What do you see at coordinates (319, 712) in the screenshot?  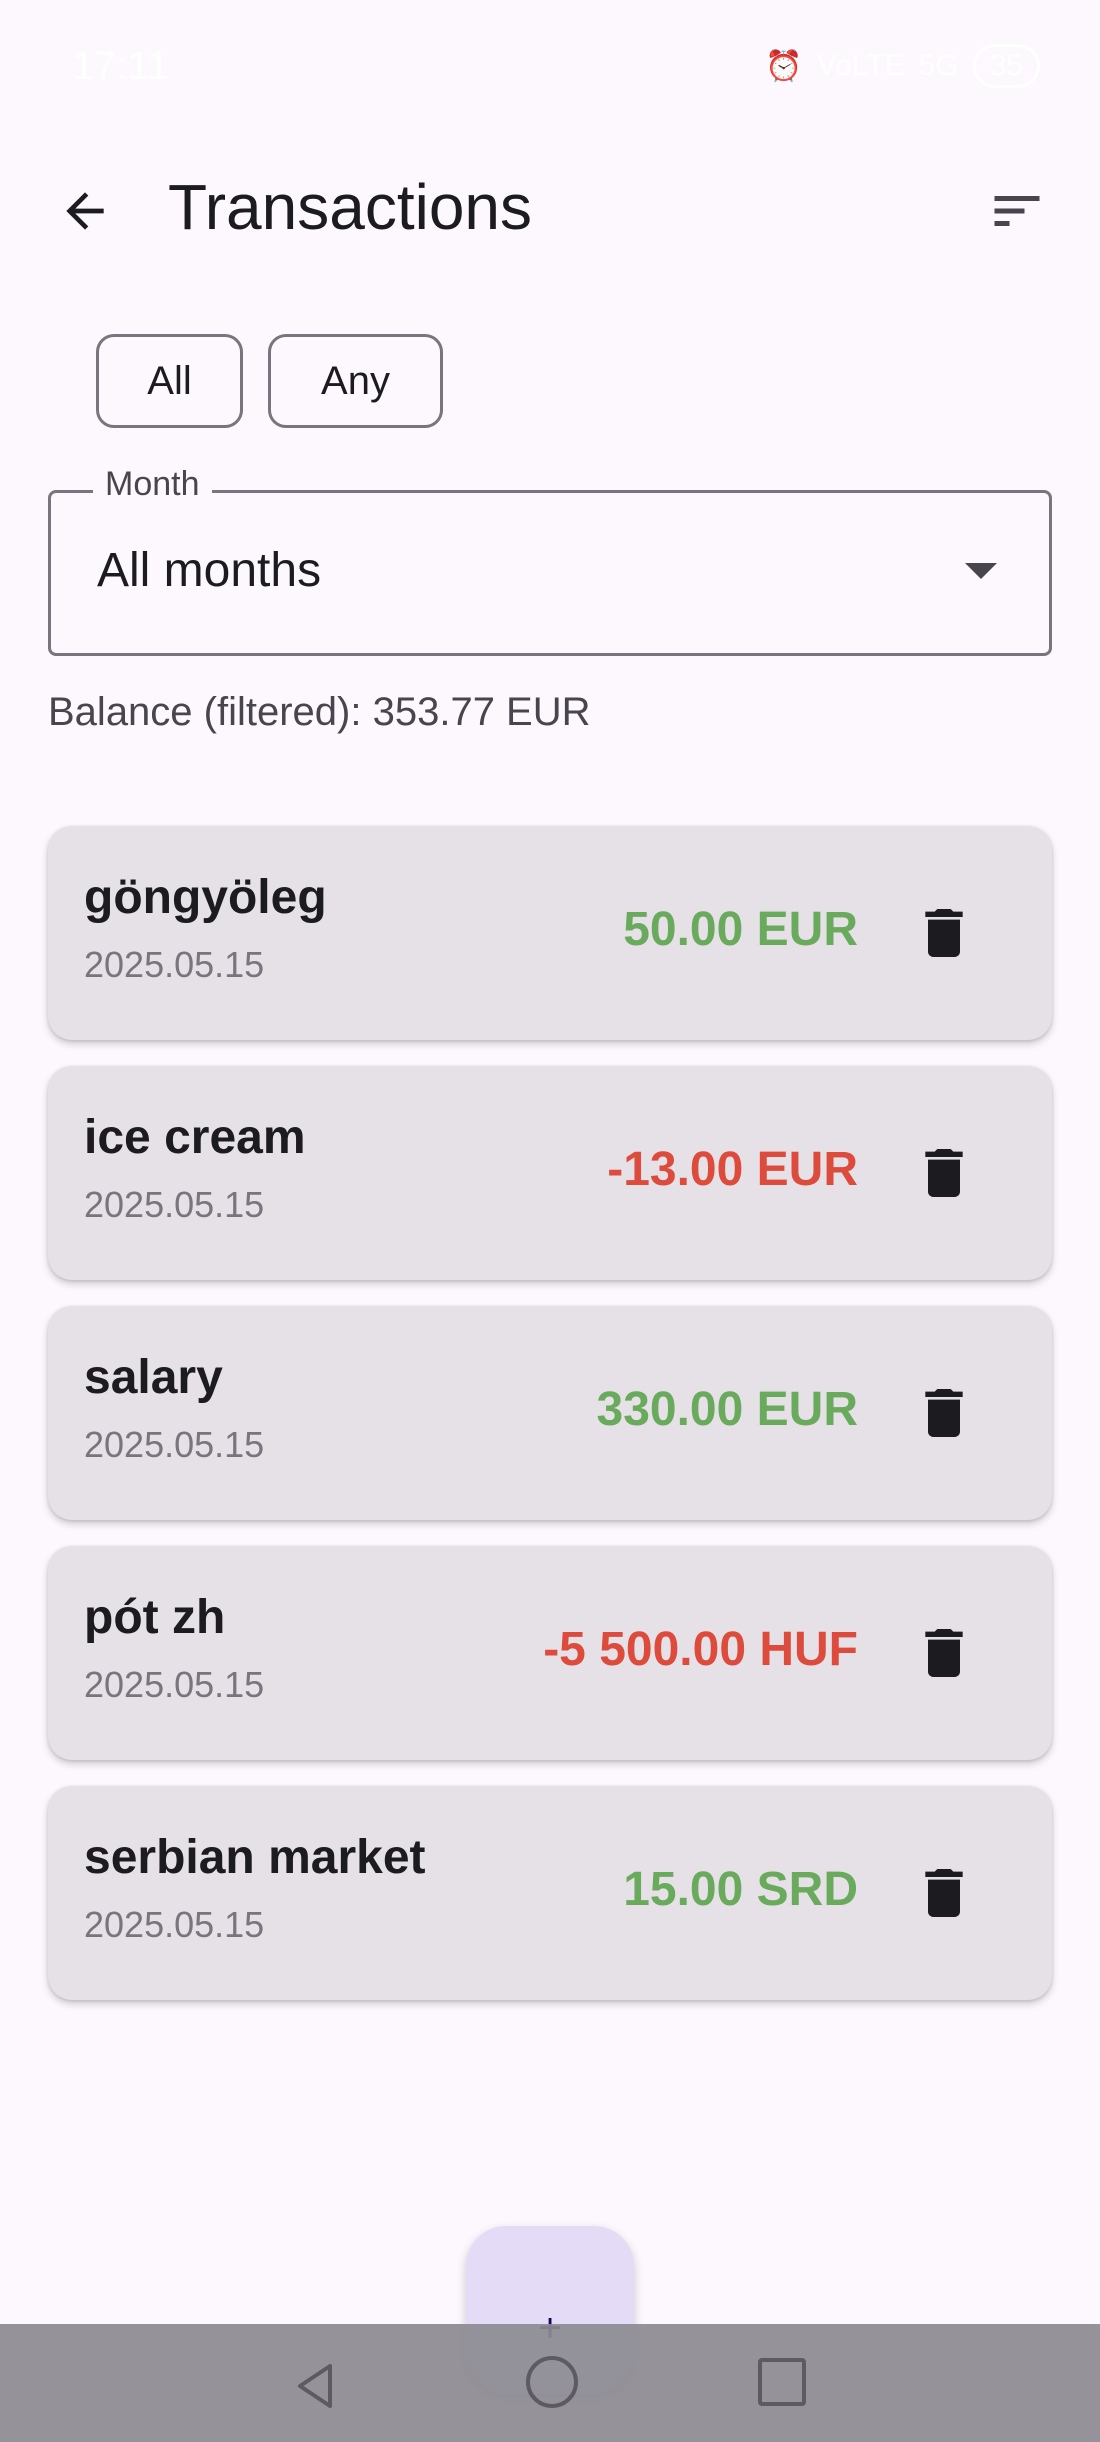 I see `balance-text: Balance (filtered): 353.77 EUR` at bounding box center [319, 712].